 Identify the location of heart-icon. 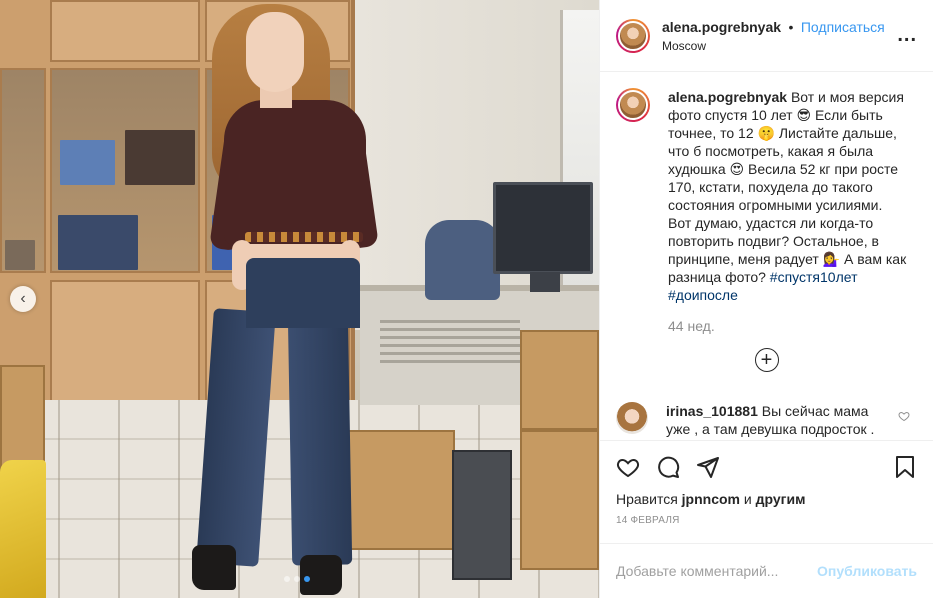
(628, 467).